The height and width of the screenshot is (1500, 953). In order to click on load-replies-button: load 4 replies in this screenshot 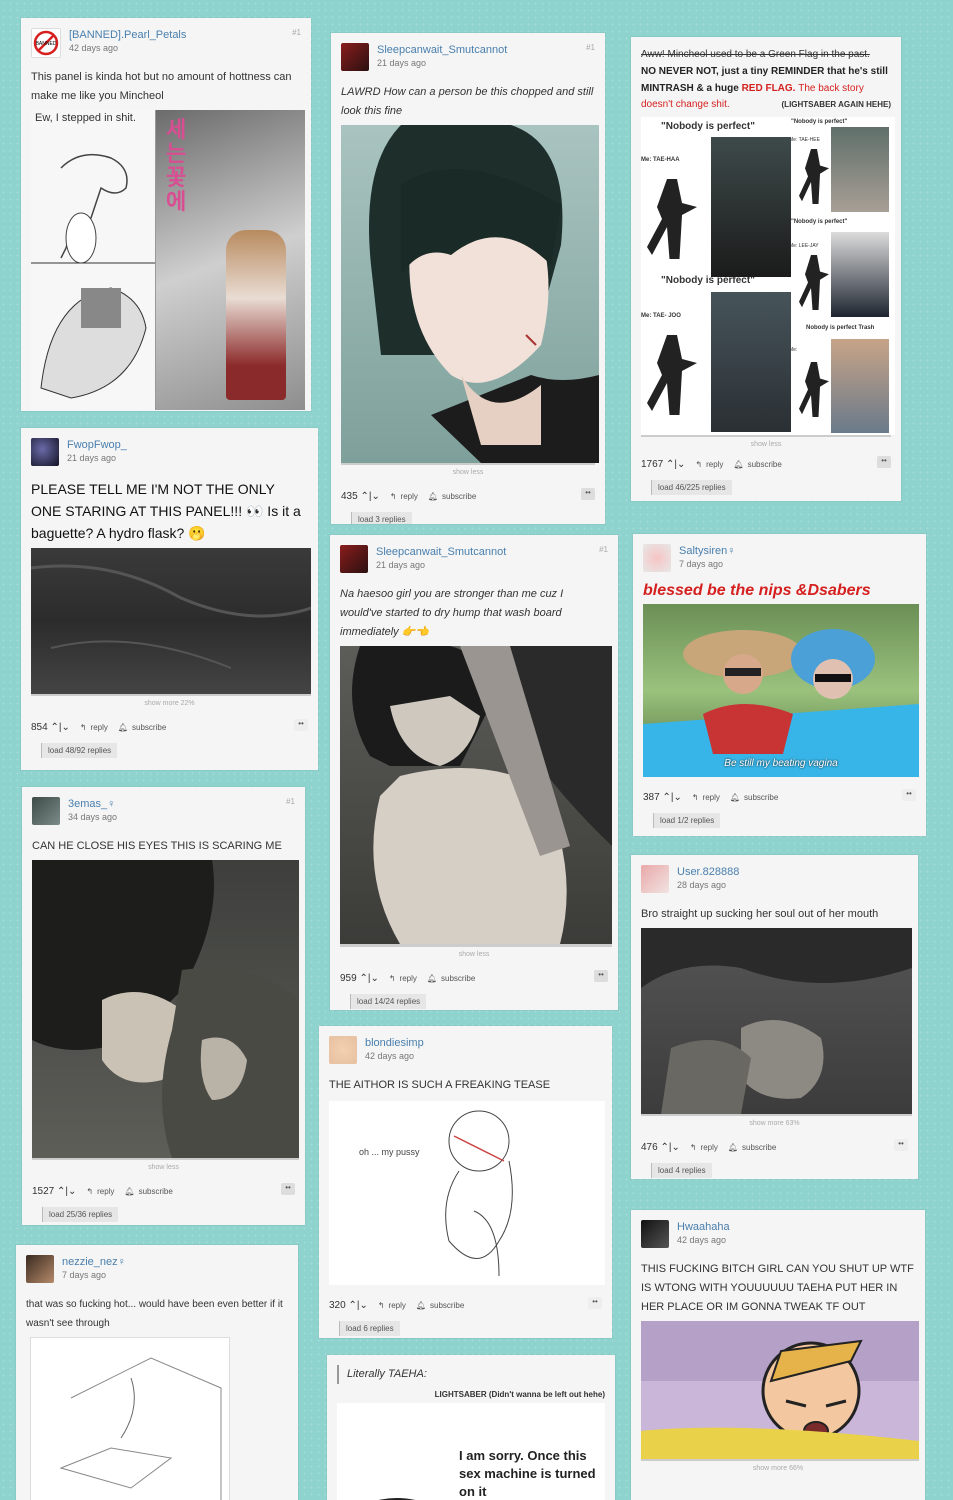, I will do `click(681, 1170)`.